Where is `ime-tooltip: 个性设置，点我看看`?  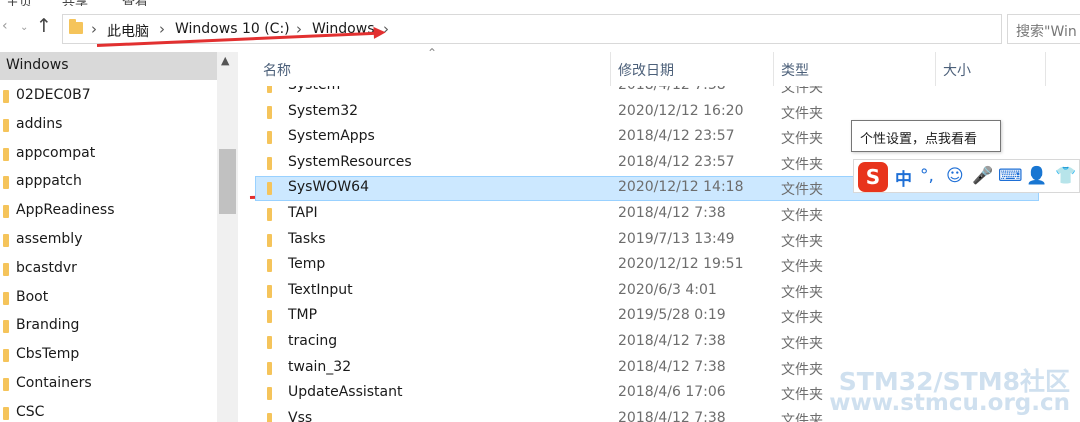 ime-tooltip: 个性设置，点我看看 is located at coordinates (926, 136).